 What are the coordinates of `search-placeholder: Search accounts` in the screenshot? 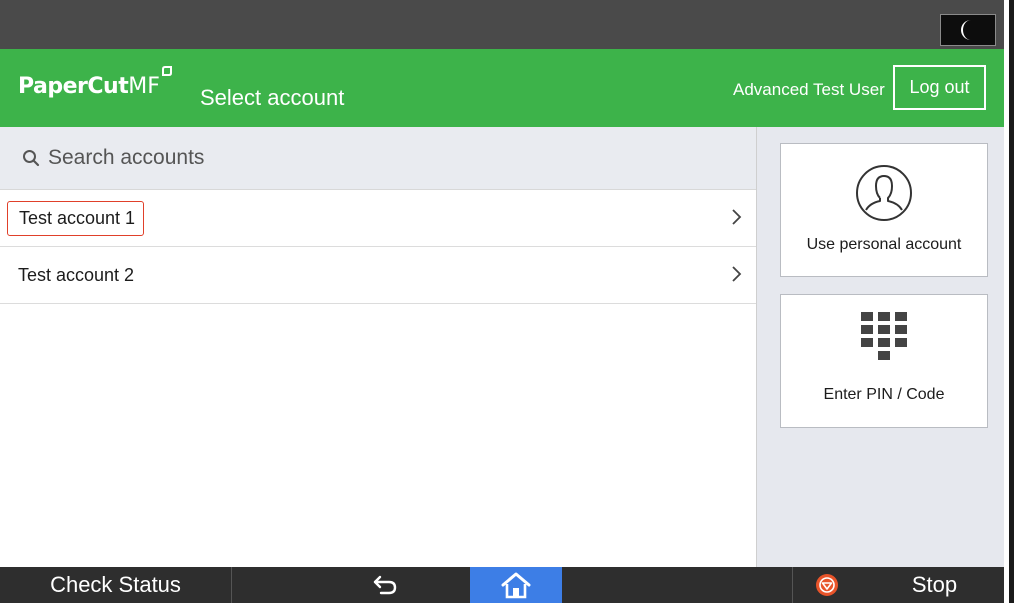 It's located at (126, 157).